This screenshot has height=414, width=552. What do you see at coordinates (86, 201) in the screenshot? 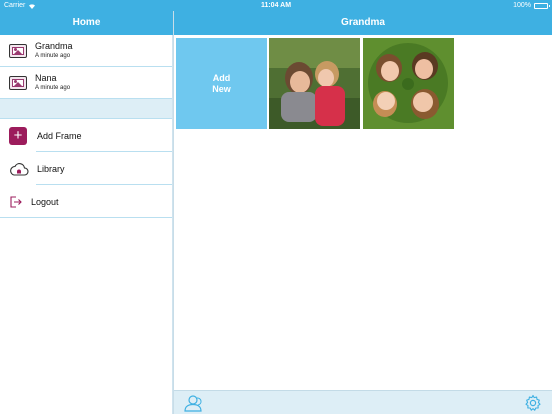
I see `logout-button: Logout` at bounding box center [86, 201].